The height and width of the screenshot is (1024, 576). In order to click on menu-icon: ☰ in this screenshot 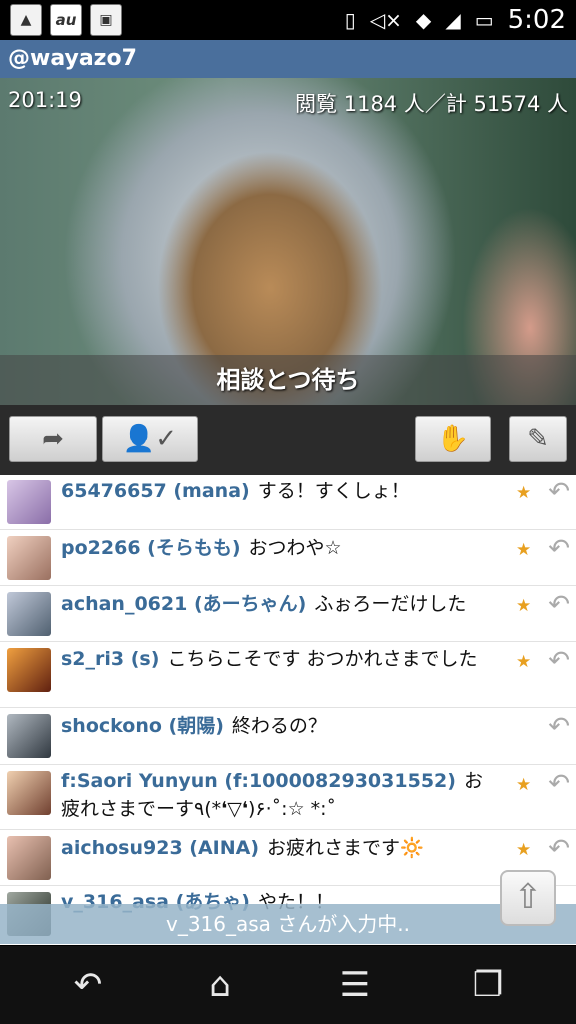, I will do `click(355, 985)`.